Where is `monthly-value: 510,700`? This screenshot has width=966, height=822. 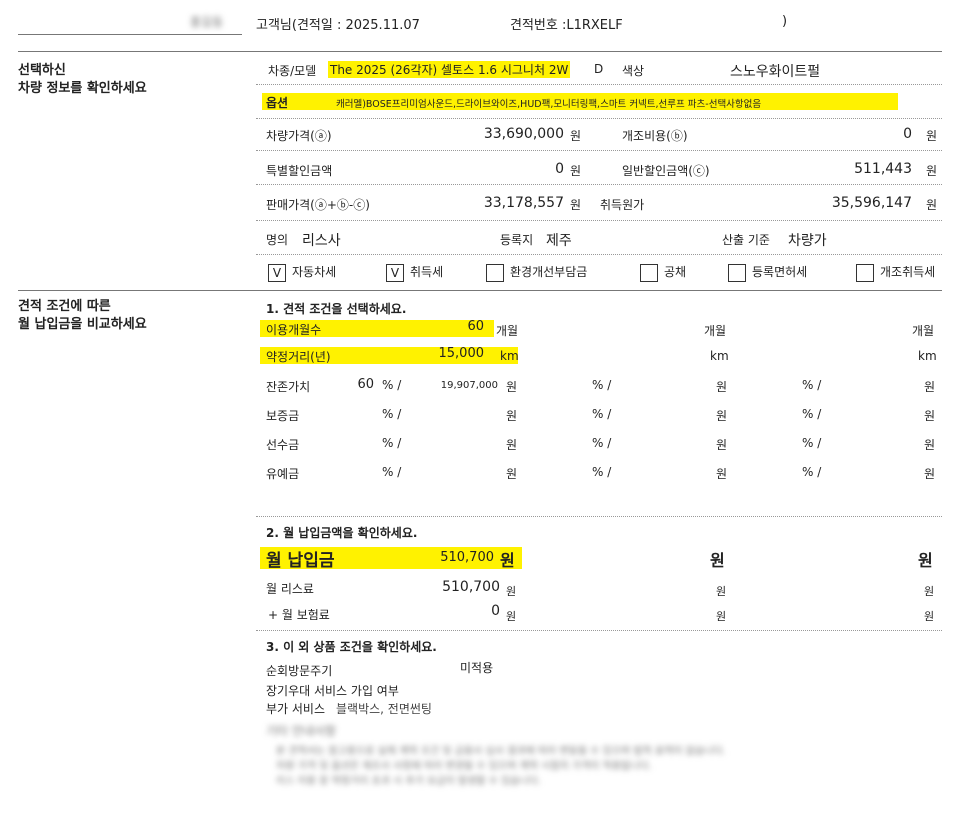
monthly-value: 510,700 is located at coordinates (467, 557).